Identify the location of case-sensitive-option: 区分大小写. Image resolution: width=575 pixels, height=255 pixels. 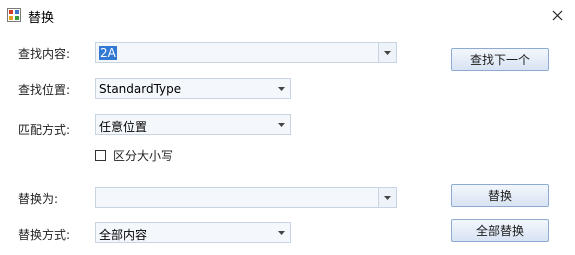
(134, 155).